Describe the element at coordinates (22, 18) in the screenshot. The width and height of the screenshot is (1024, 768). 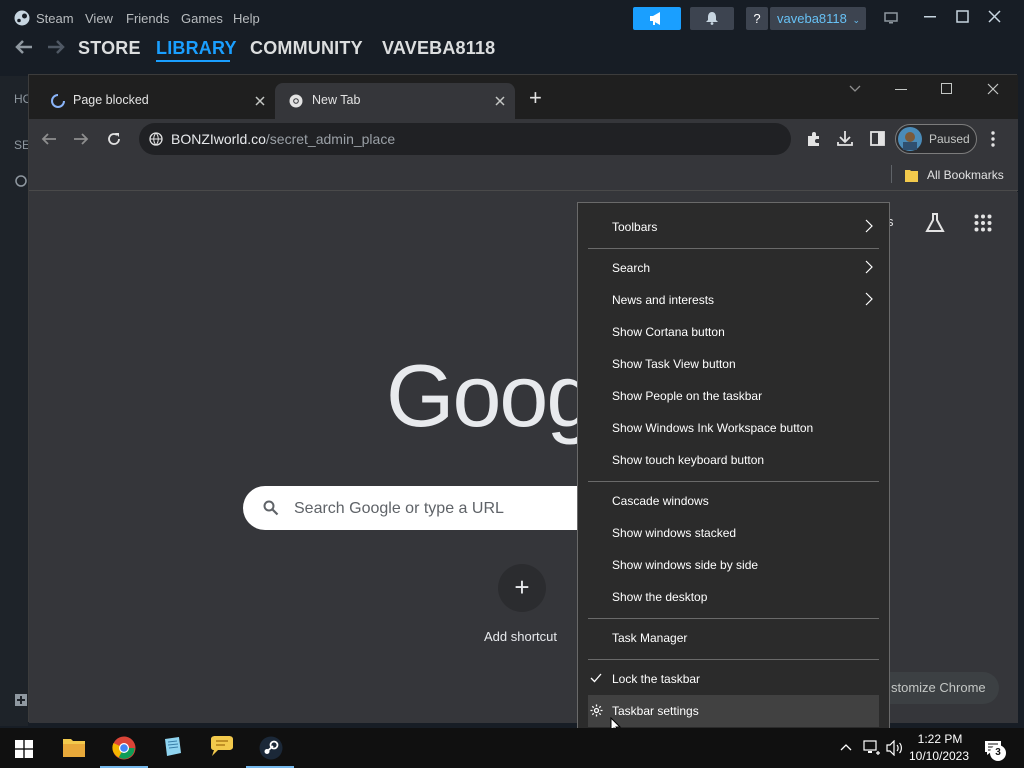
I see `steam-logo-icon` at that location.